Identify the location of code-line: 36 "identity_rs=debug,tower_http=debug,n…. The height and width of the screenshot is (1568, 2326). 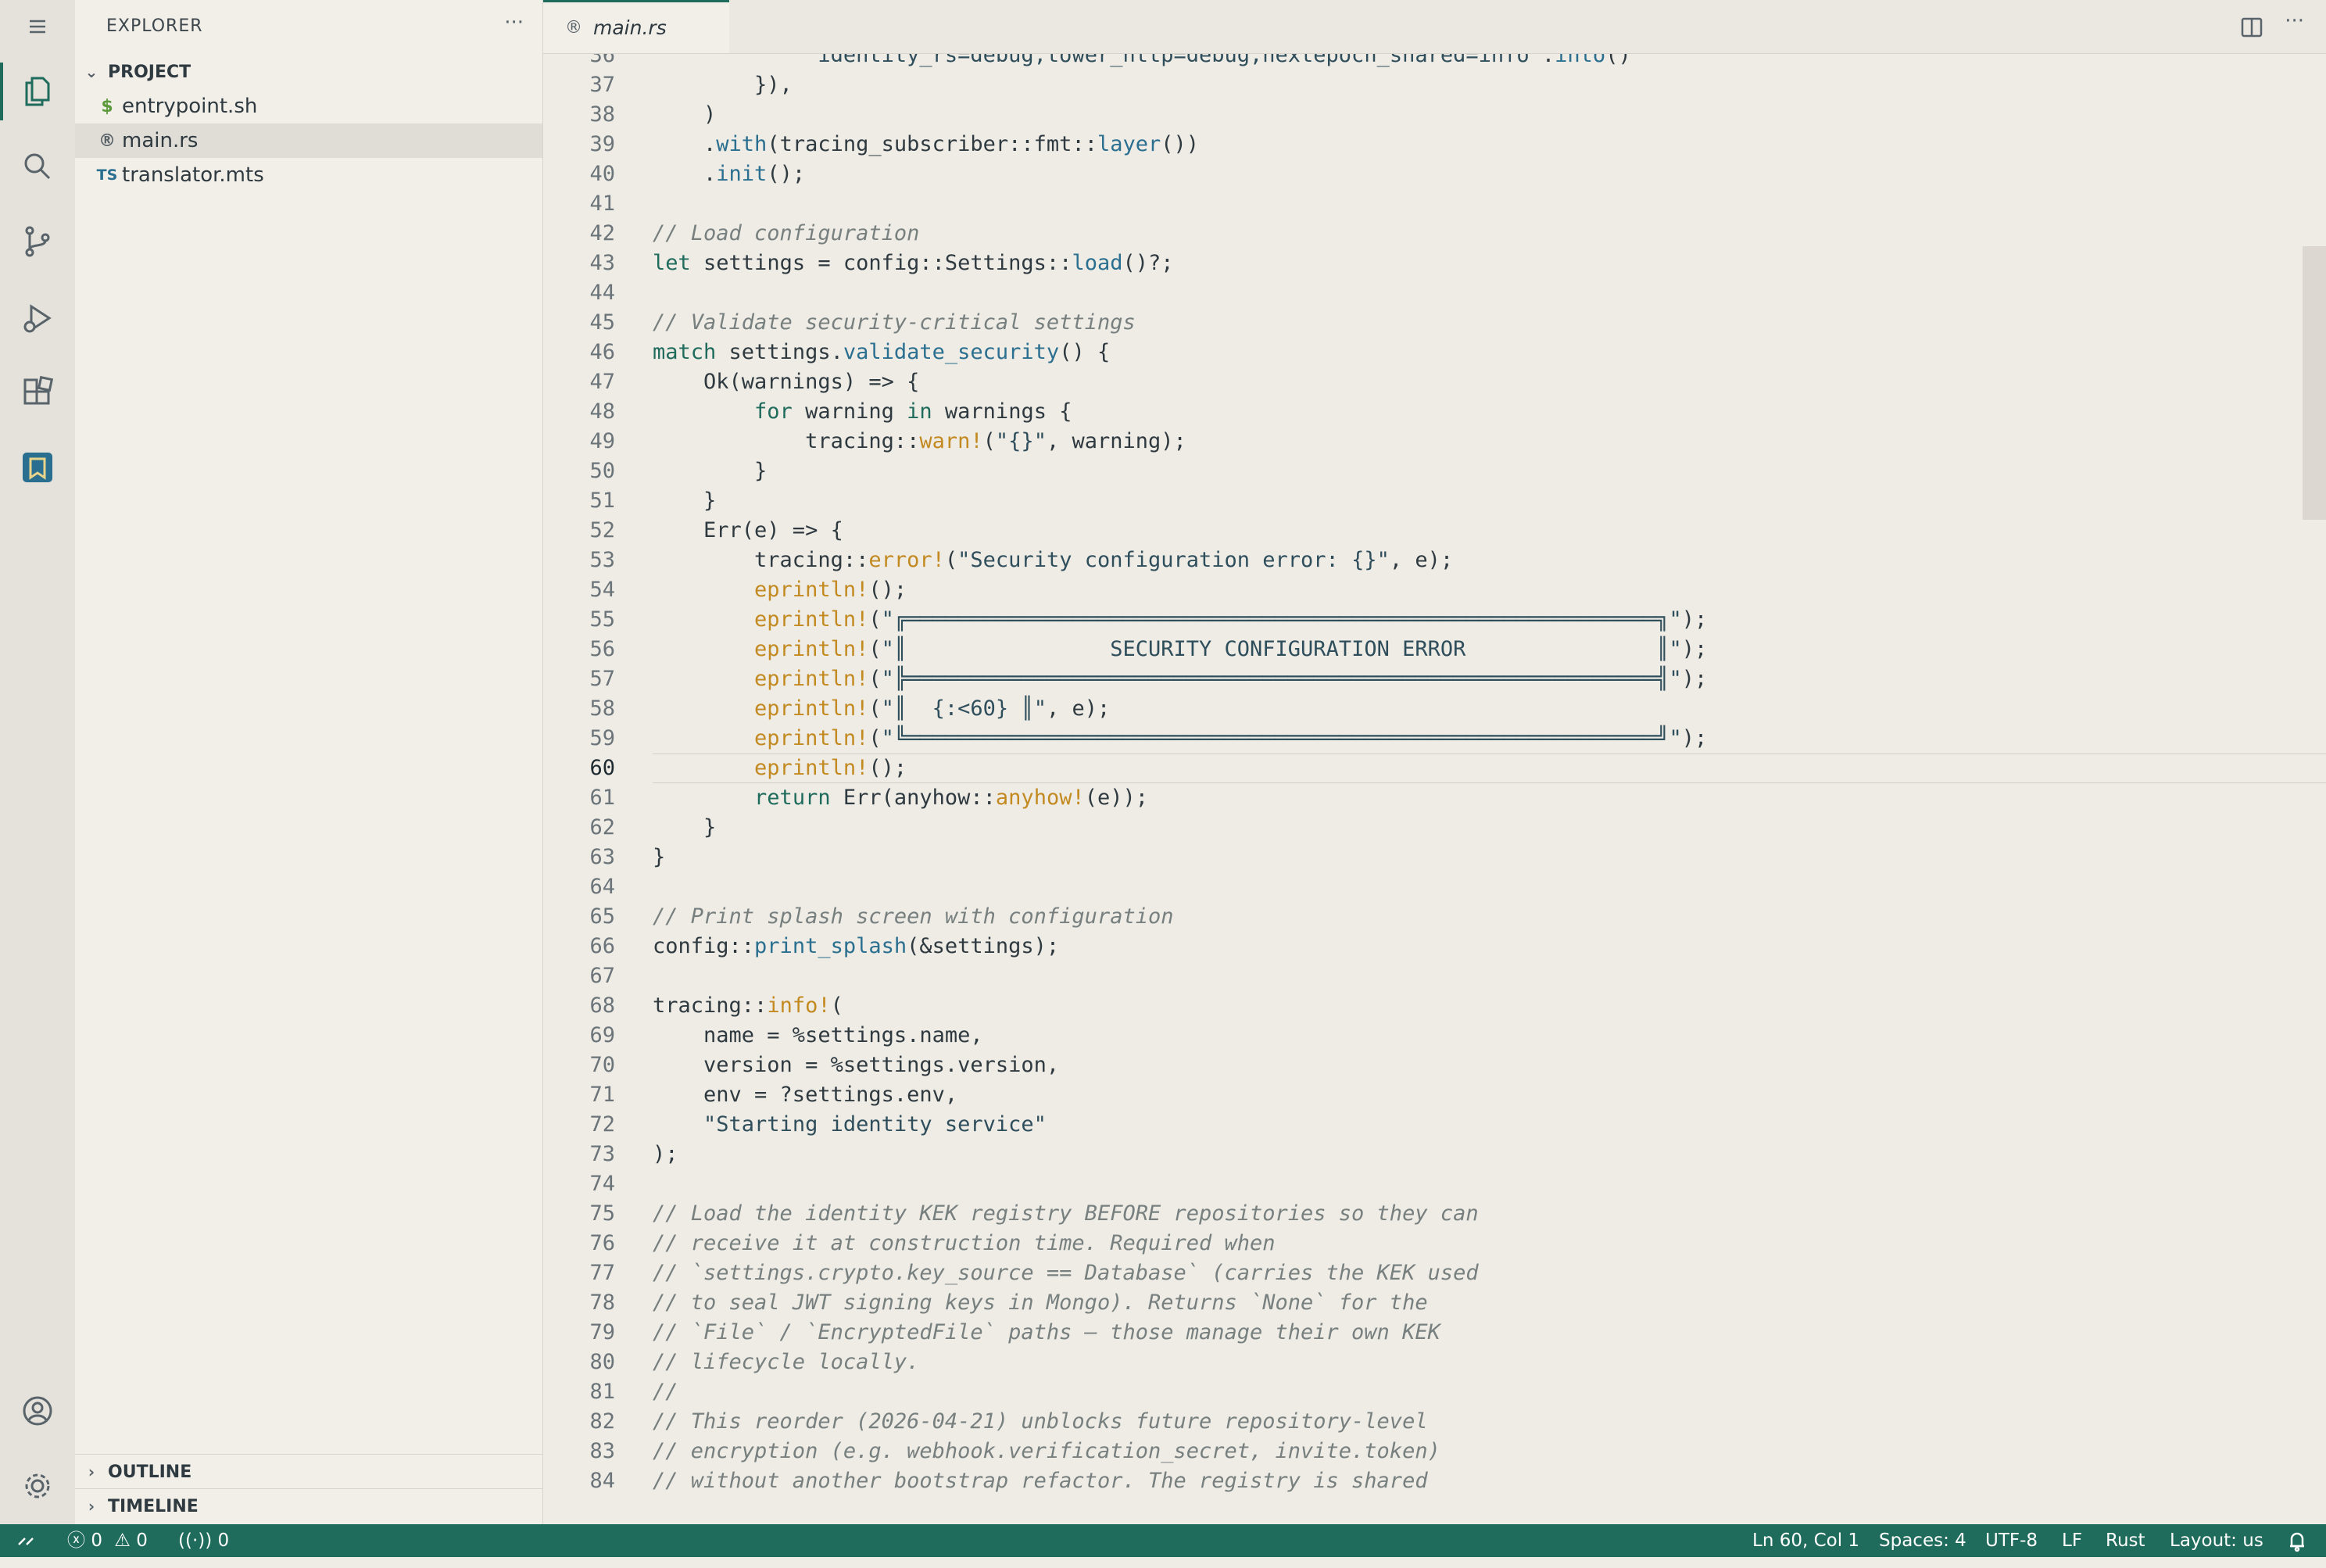
(1434, 62).